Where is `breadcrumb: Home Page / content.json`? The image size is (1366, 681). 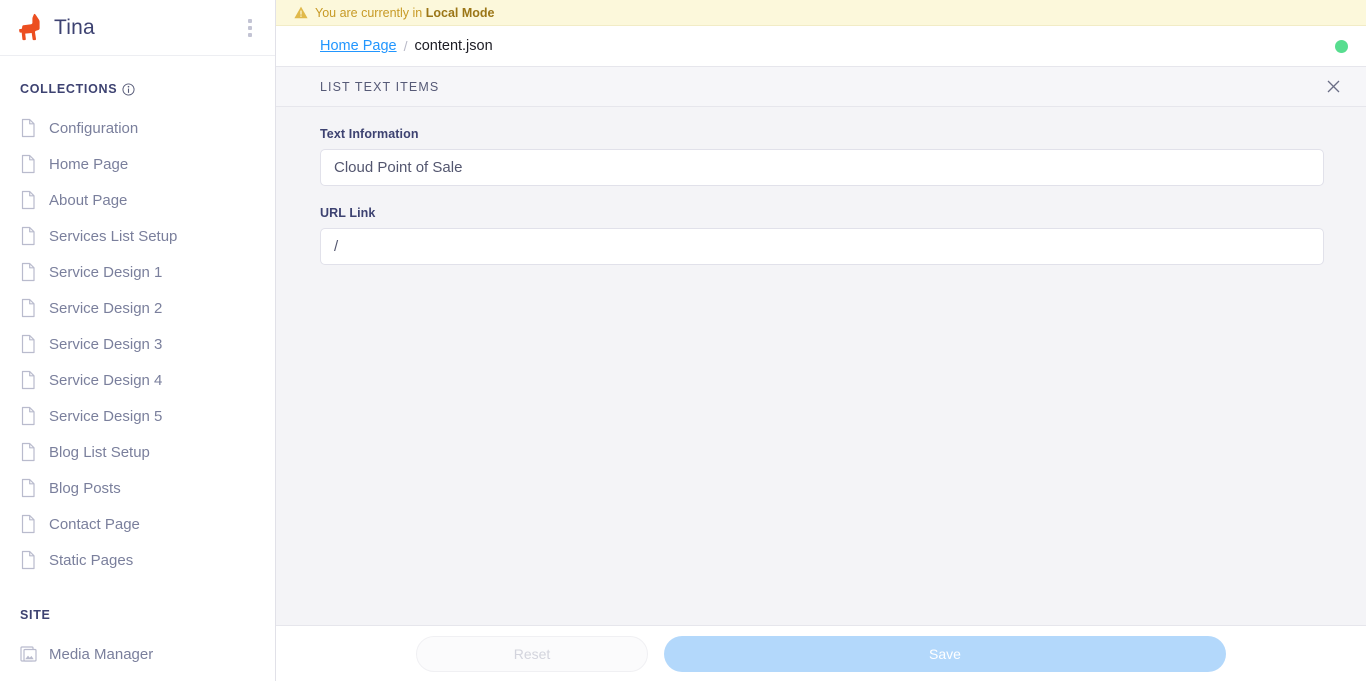 breadcrumb: Home Page / content.json is located at coordinates (821, 46).